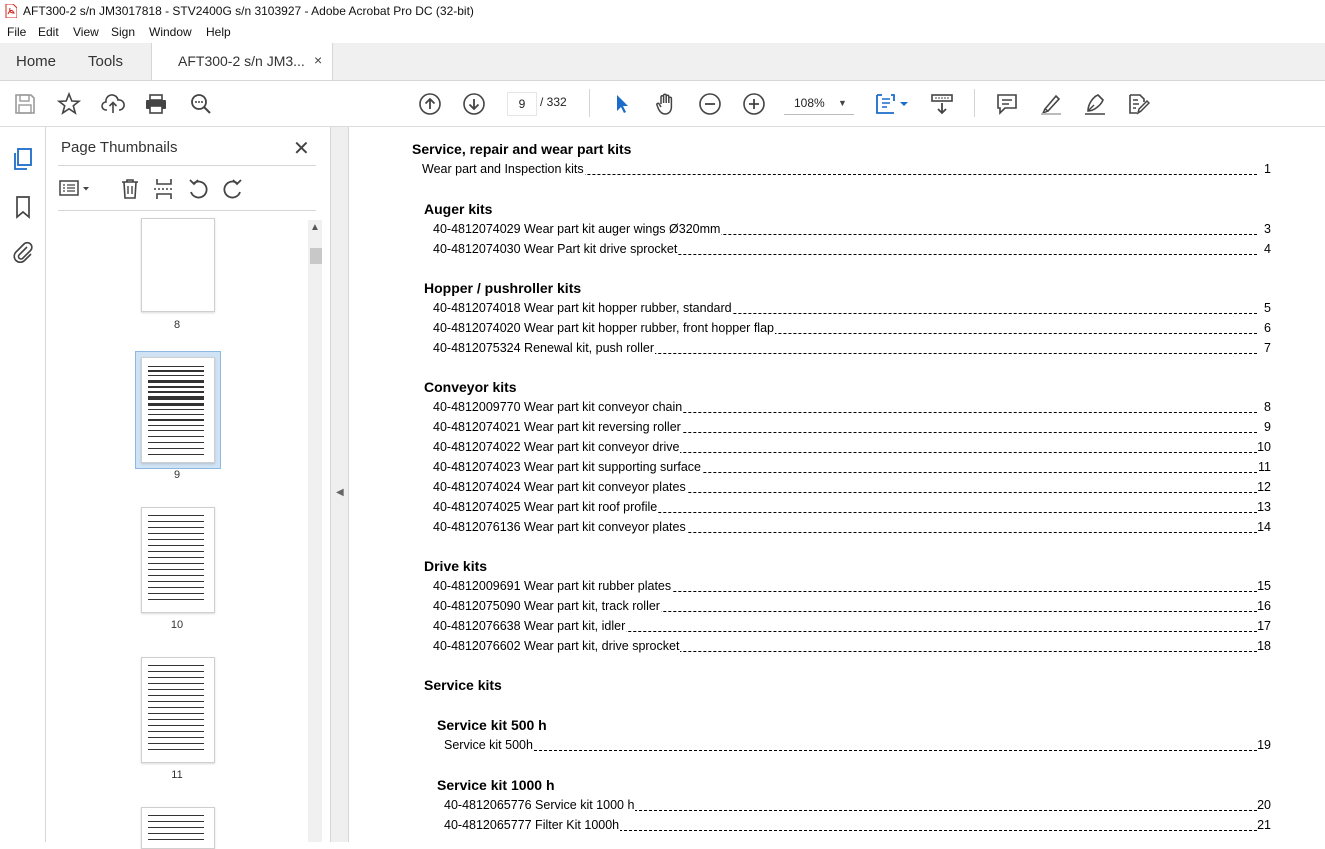 This screenshot has width=1325, height=849. What do you see at coordinates (522, 104) in the screenshot?
I see `page-number-input: 9` at bounding box center [522, 104].